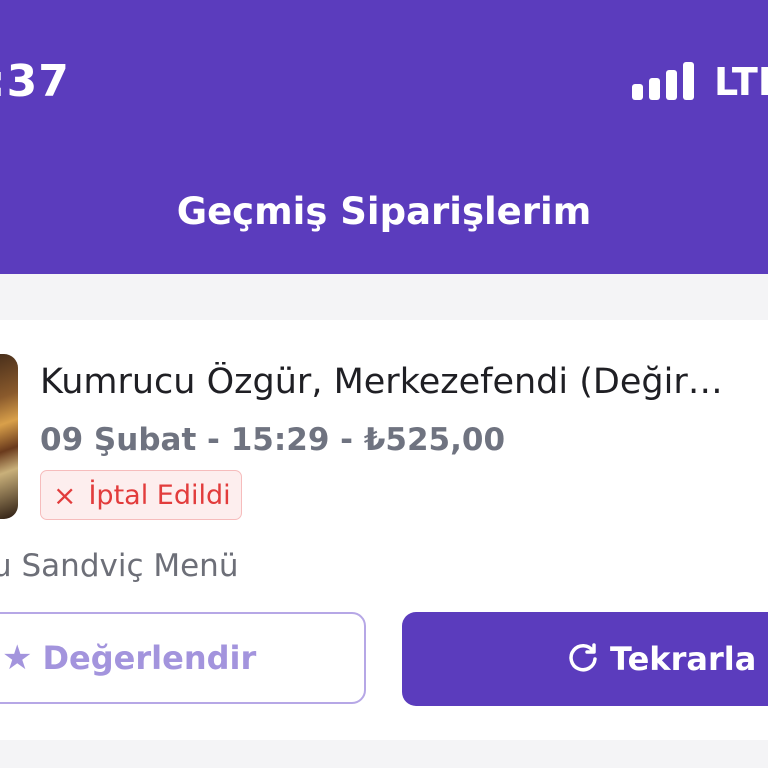 The width and height of the screenshot is (768, 768). What do you see at coordinates (741, 82) in the screenshot?
I see `network-label: LTE` at bounding box center [741, 82].